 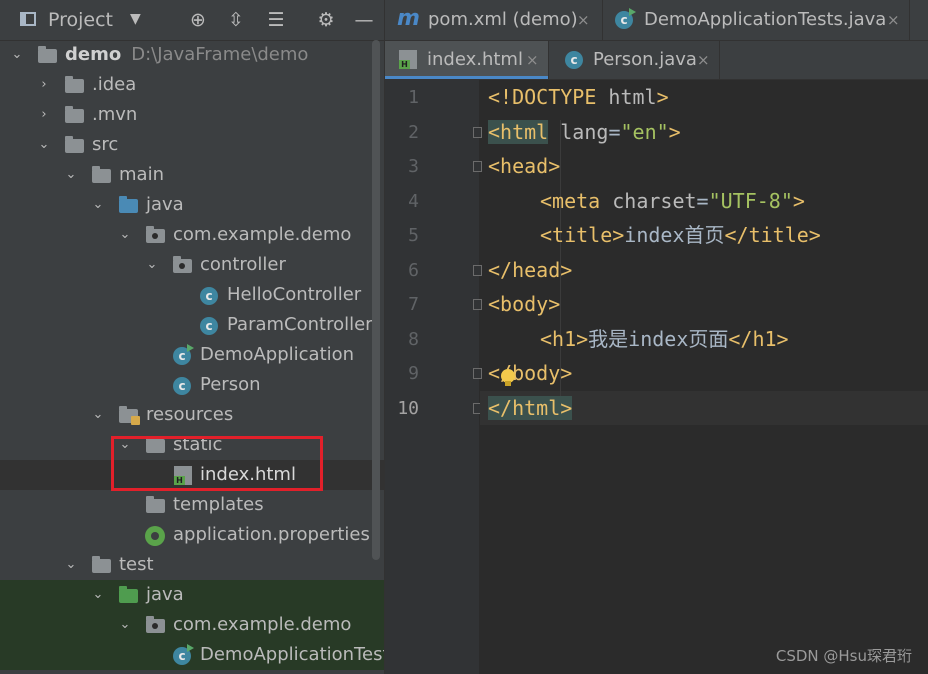 I want to click on tree-item-mvn: › .mvn, so click(x=192, y=115).